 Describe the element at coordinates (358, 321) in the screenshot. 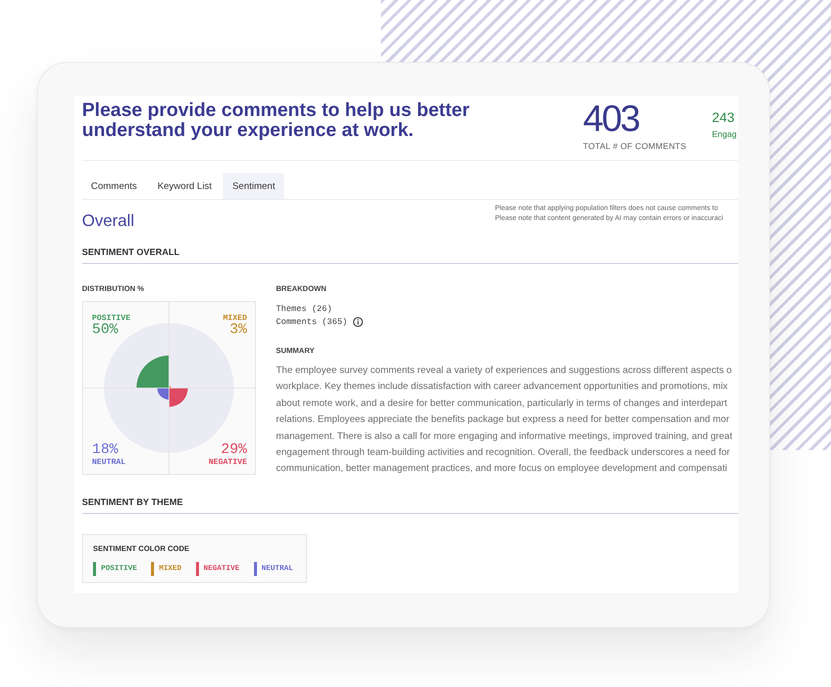

I see `info-icon` at that location.